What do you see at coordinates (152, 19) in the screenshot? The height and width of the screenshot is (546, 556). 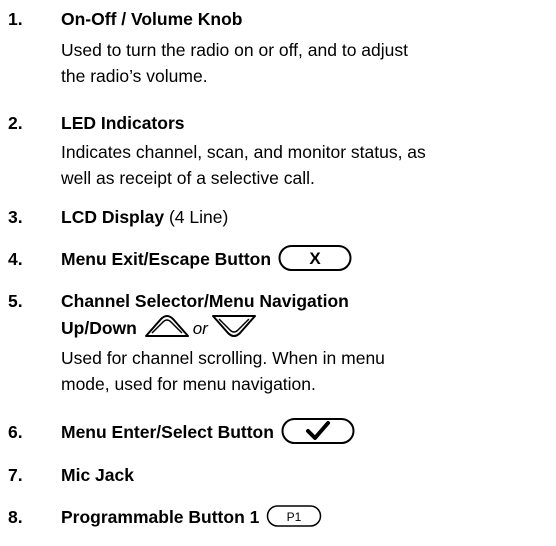 I see `item-title: On-Off / Volume Knob` at bounding box center [152, 19].